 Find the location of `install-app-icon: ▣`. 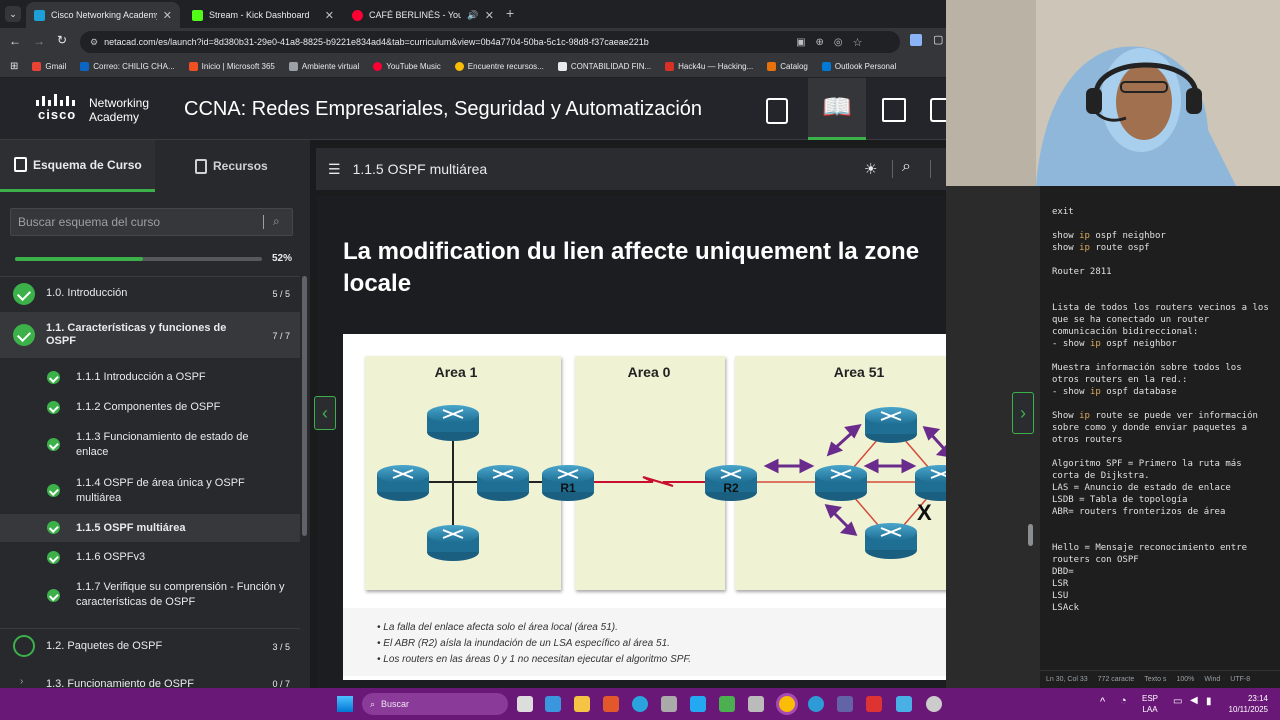

install-app-icon: ▣ is located at coordinates (800, 42).